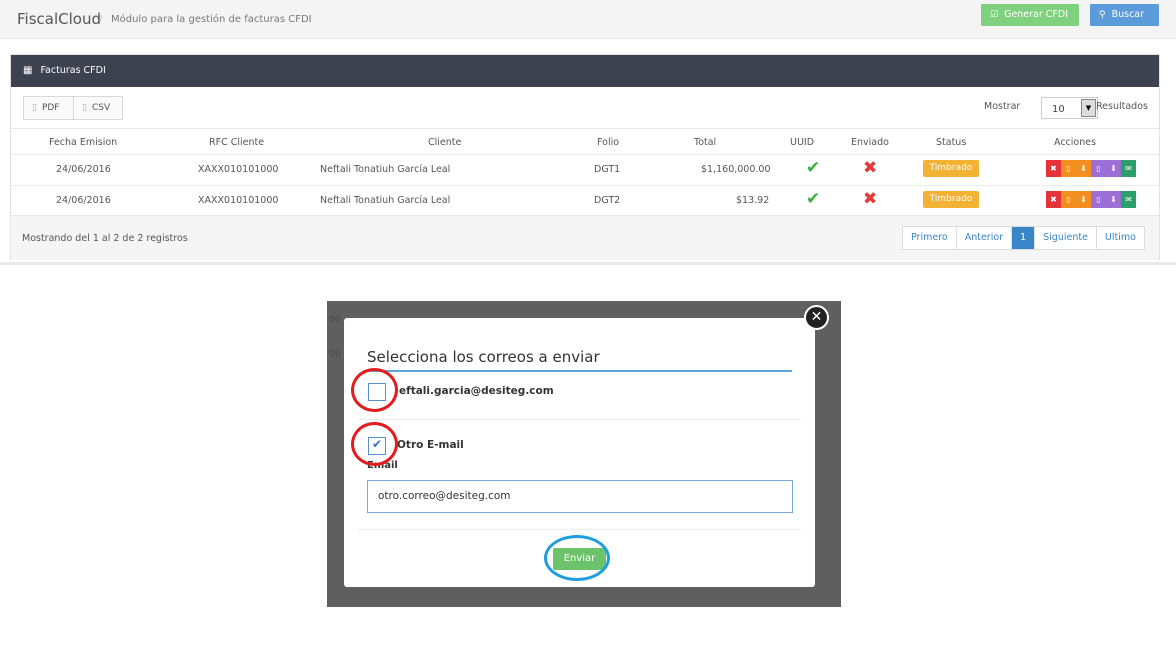 This screenshot has height=645, width=1176. I want to click on header-acciones: Acciones, so click(1075, 142).